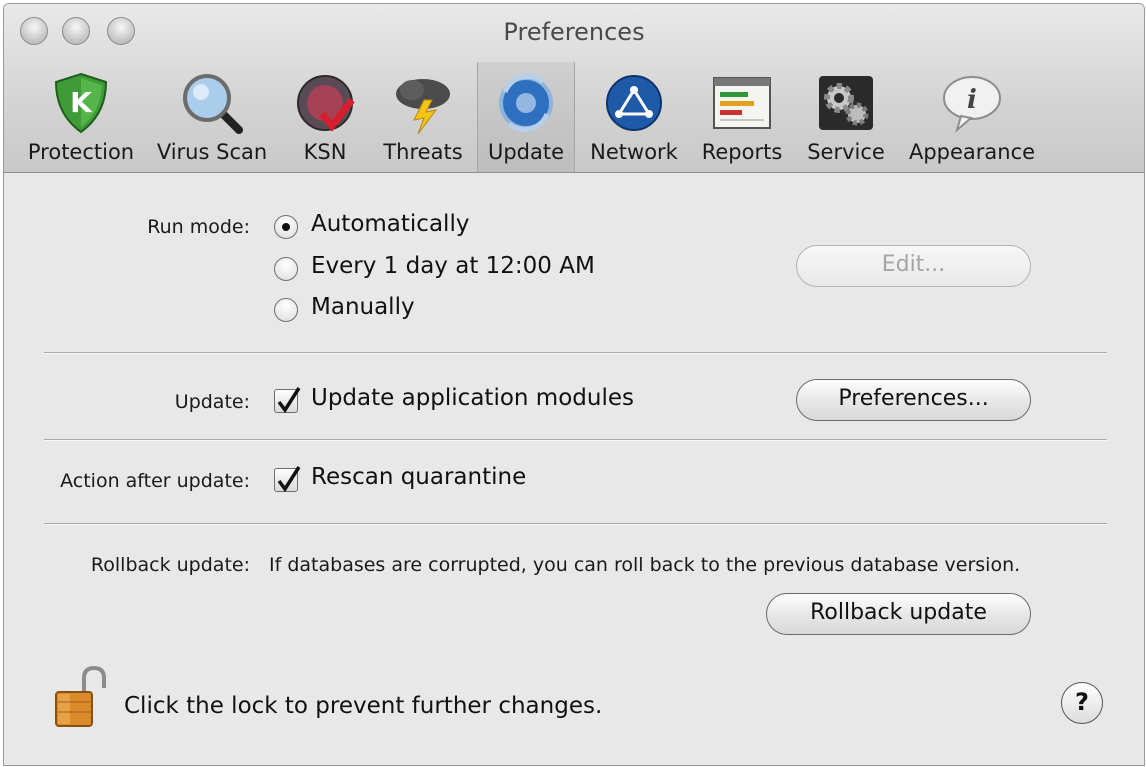 This screenshot has width=1146, height=767. I want to click on toolbar-item-appearance: i Appearance, so click(972, 117).